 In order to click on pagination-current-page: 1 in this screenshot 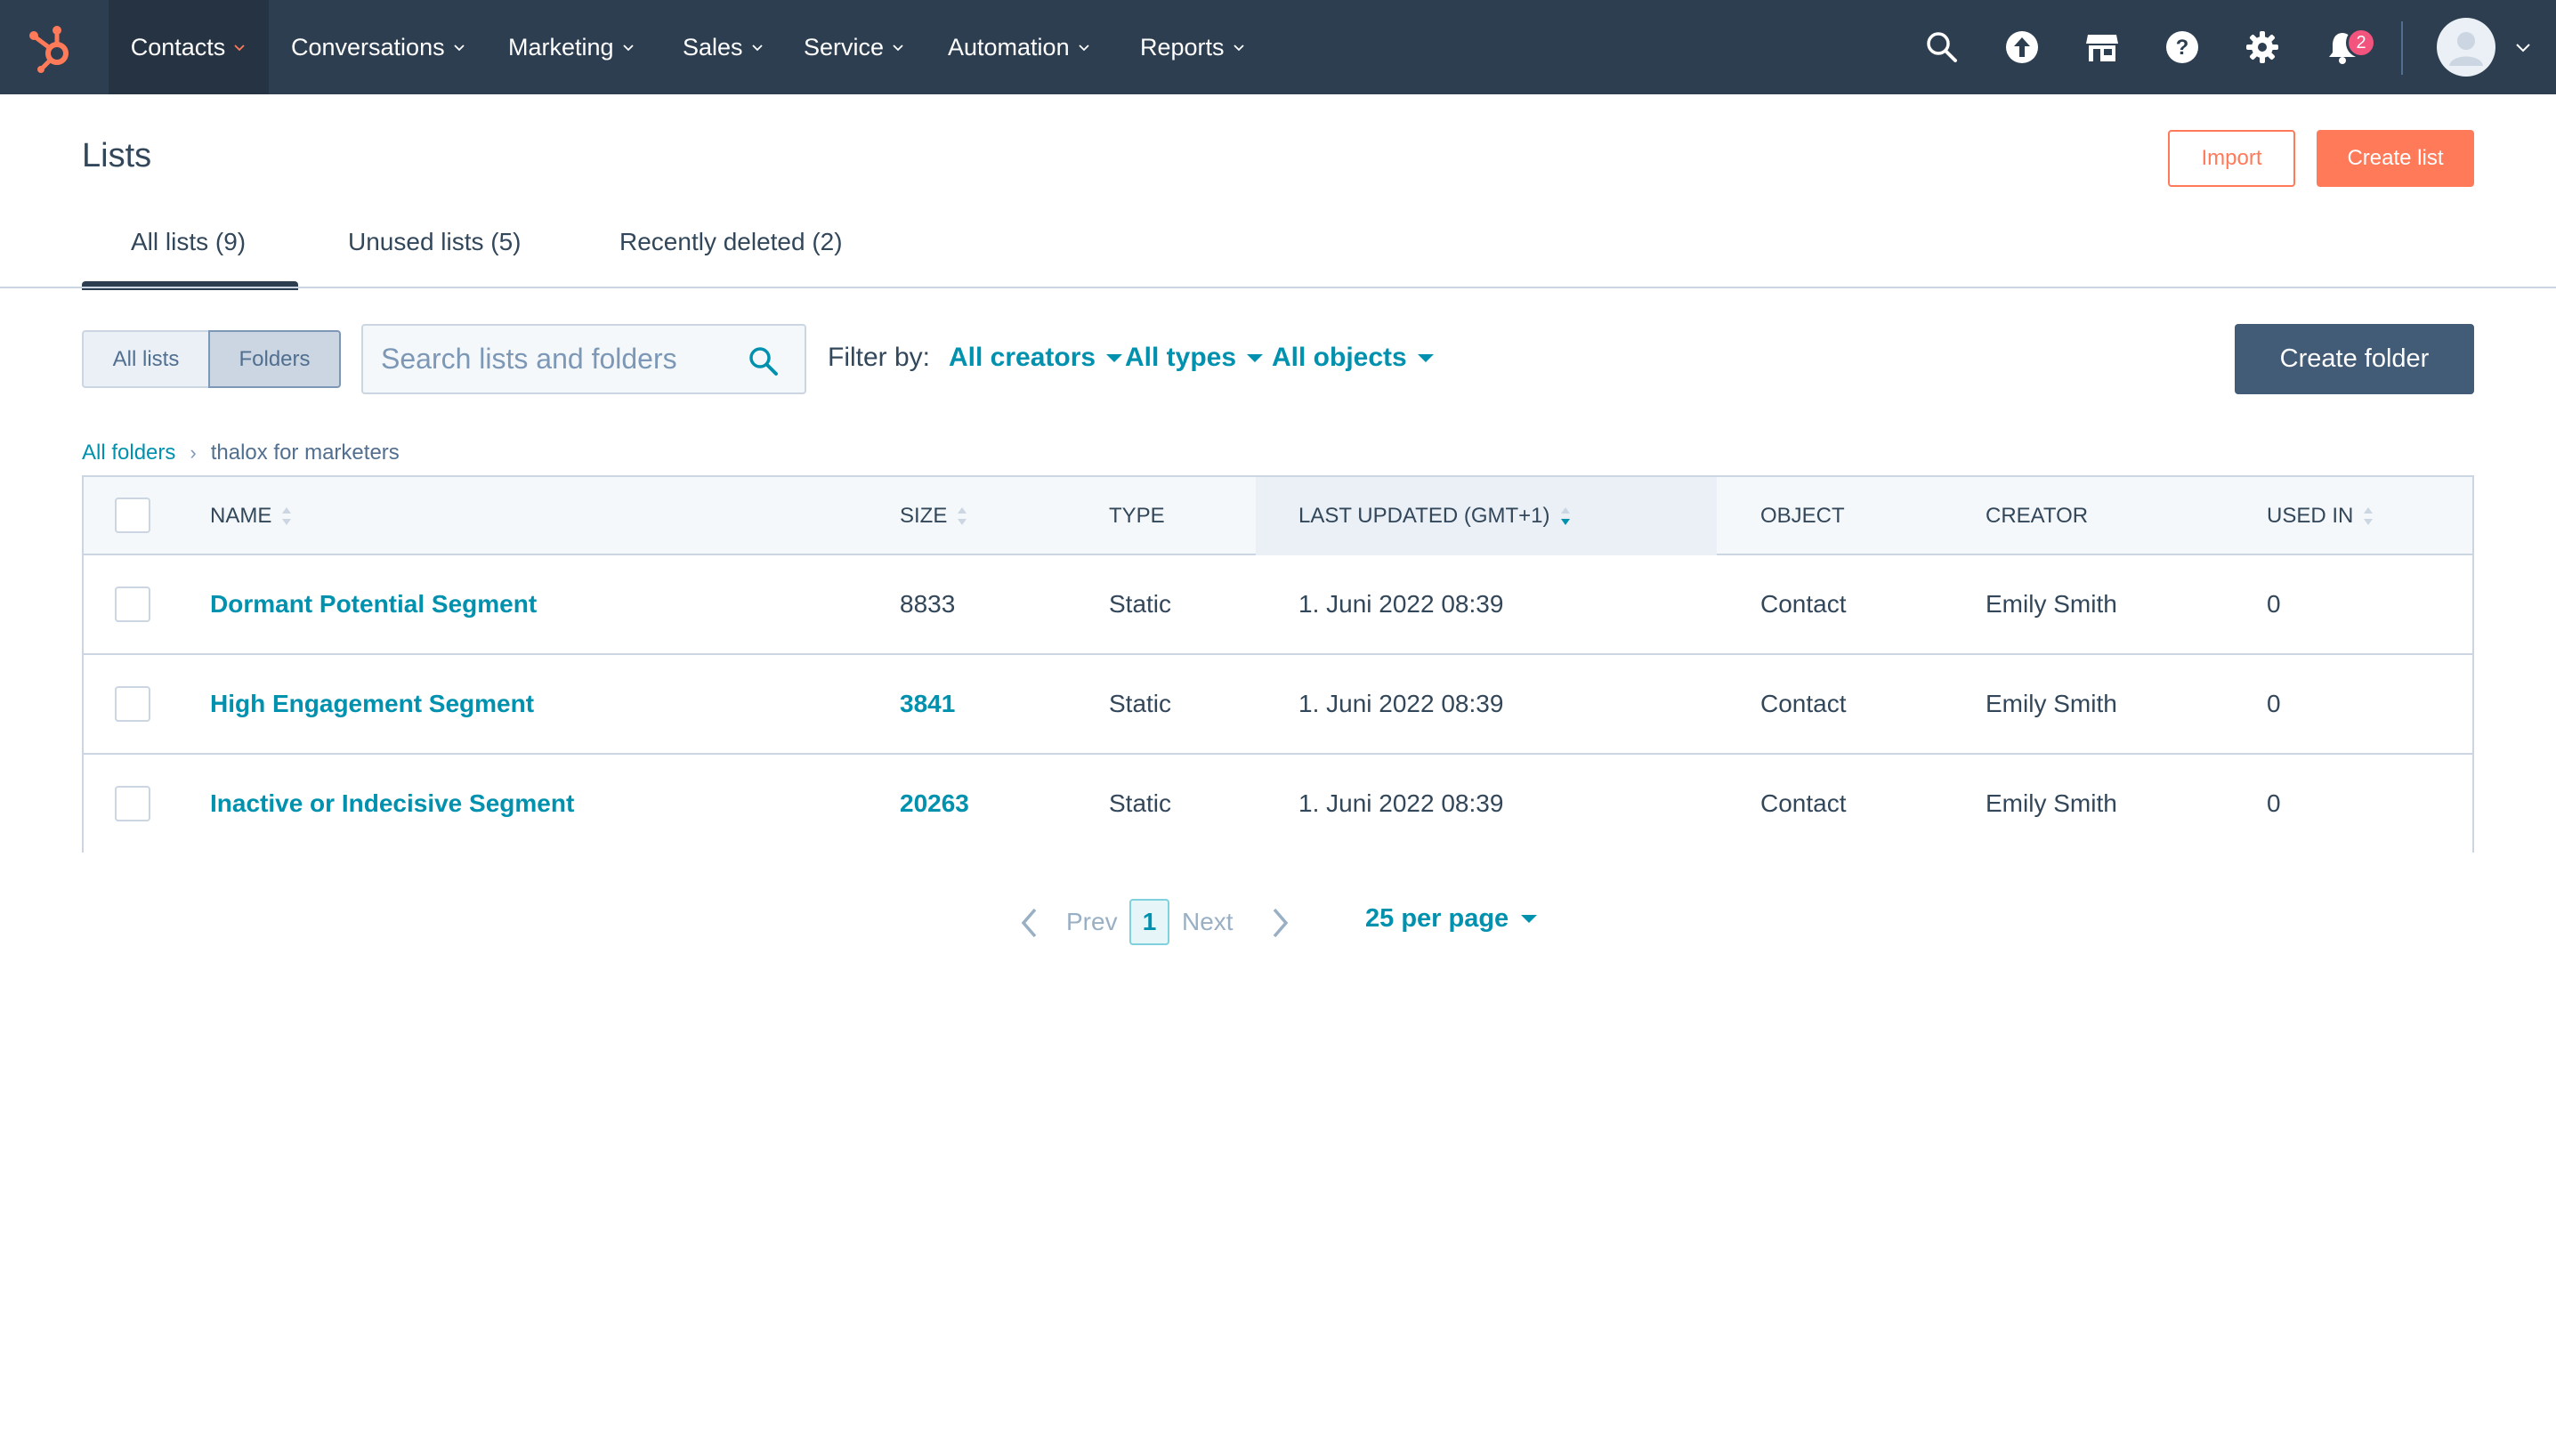, I will do `click(1149, 922)`.